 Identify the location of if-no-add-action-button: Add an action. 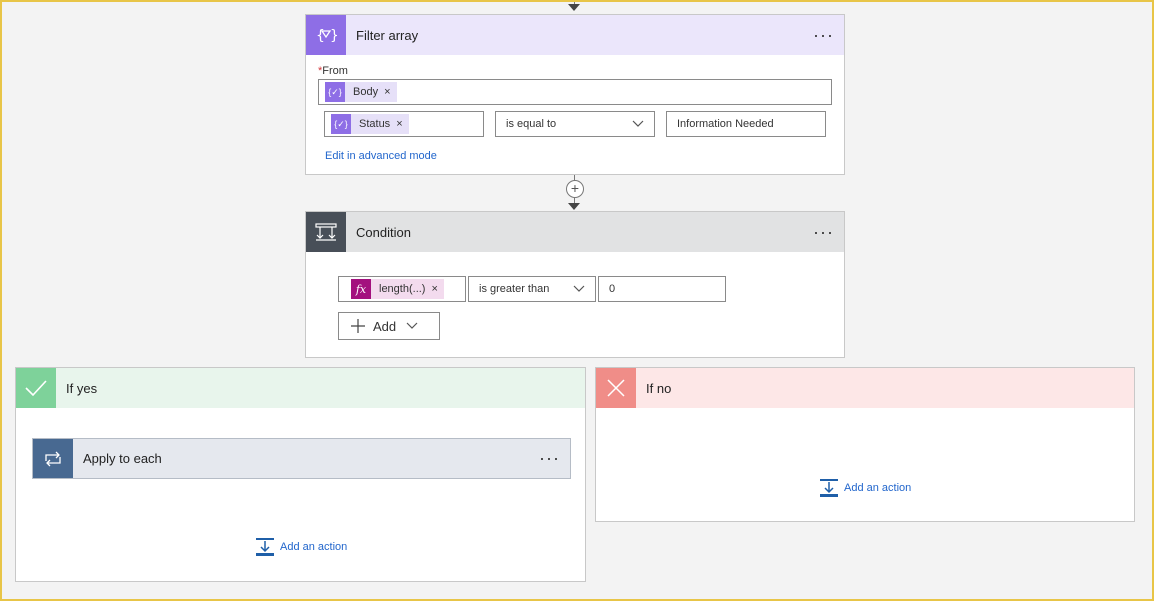
(865, 488).